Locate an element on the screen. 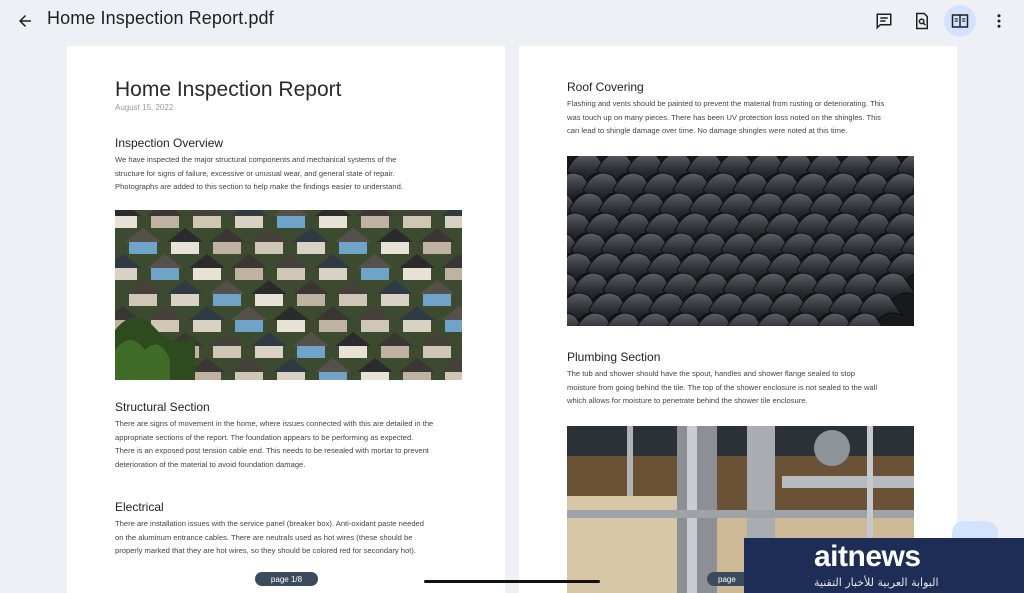 Image resolution: width=1024 pixels, height=593 pixels. section-heading-electrical: Electrical is located at coordinates (139, 507).